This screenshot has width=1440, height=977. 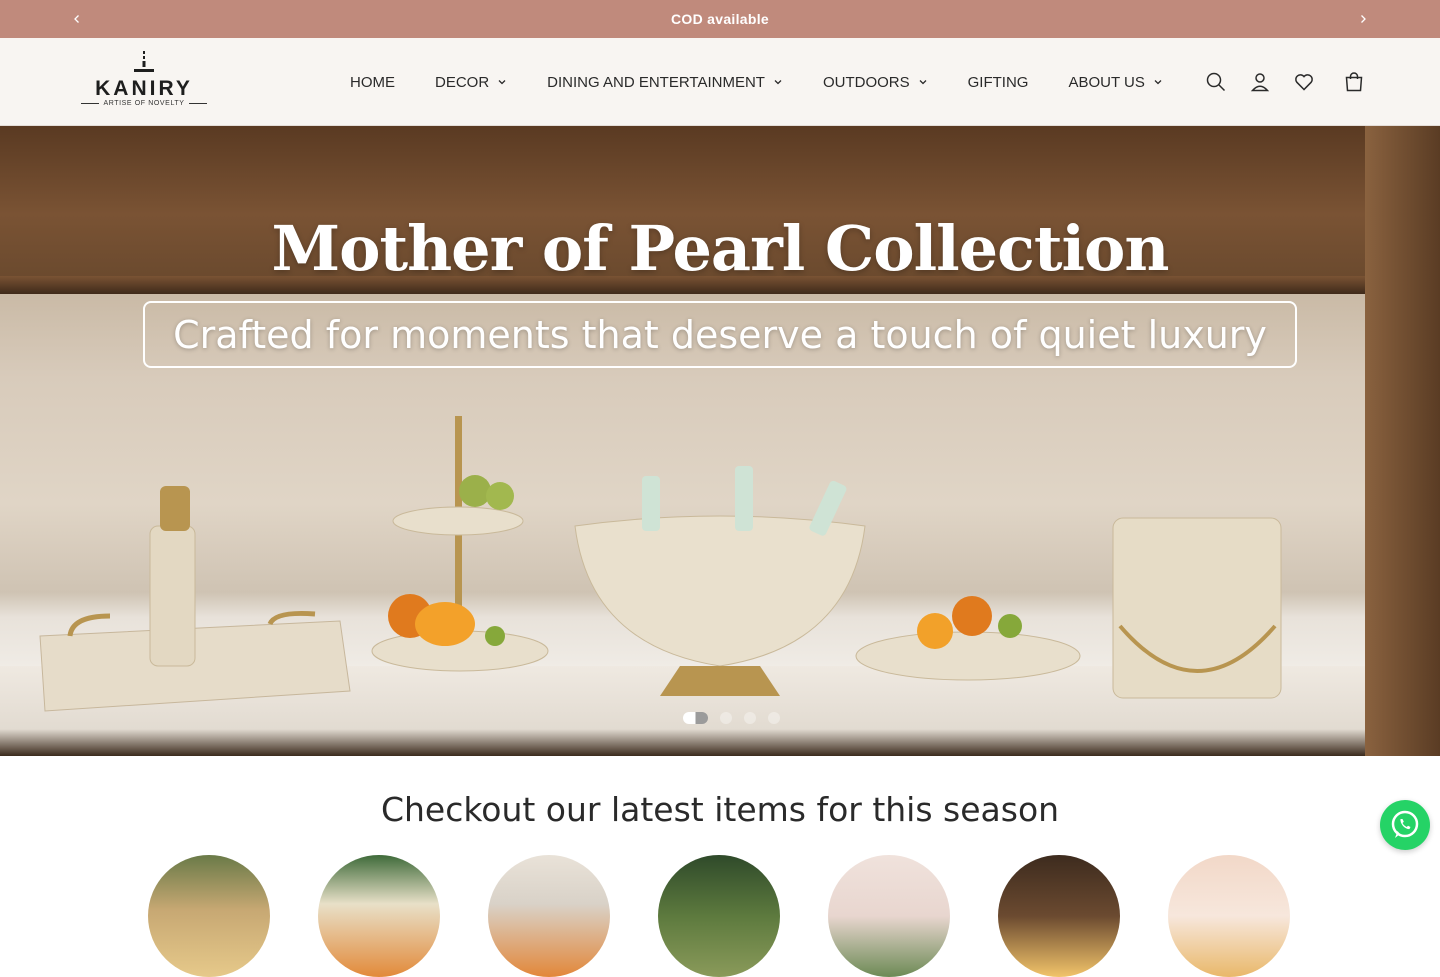 What do you see at coordinates (720, 248) in the screenshot?
I see `hero-title: Mother of Pearl Collection` at bounding box center [720, 248].